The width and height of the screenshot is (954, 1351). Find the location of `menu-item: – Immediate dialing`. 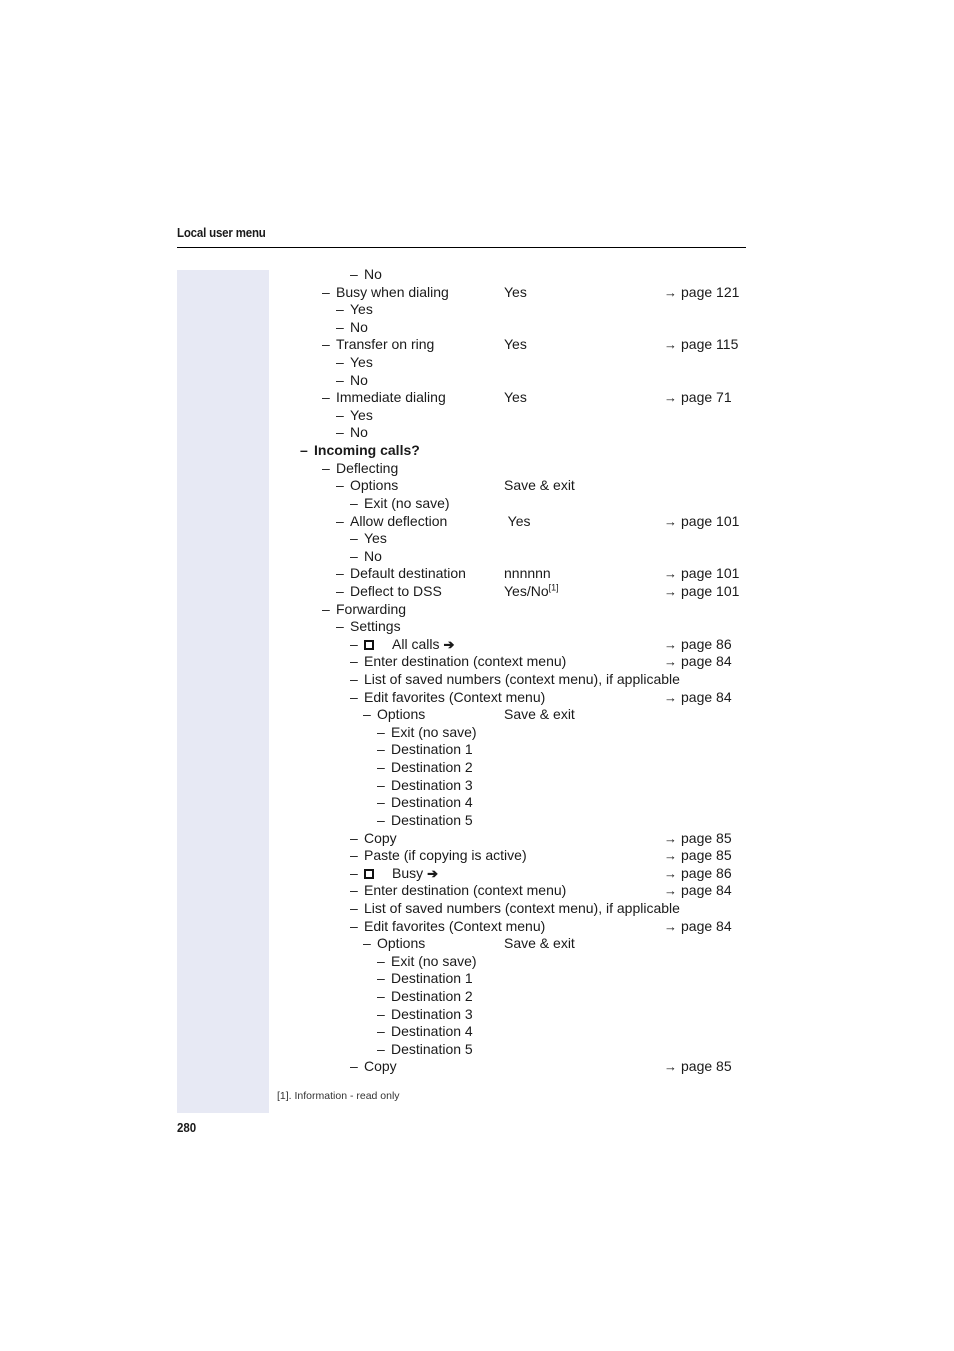

menu-item: – Immediate dialing is located at coordinates (384, 398).